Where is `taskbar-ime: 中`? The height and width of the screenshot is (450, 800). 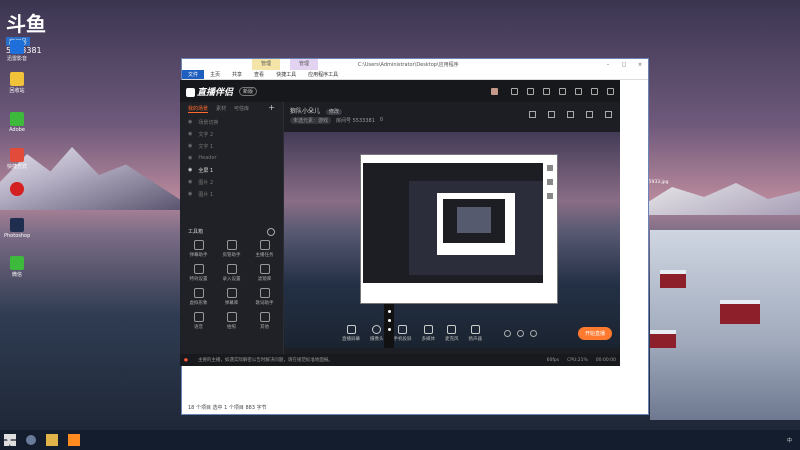
taskbar-ime: 中 is located at coordinates (789, 440).